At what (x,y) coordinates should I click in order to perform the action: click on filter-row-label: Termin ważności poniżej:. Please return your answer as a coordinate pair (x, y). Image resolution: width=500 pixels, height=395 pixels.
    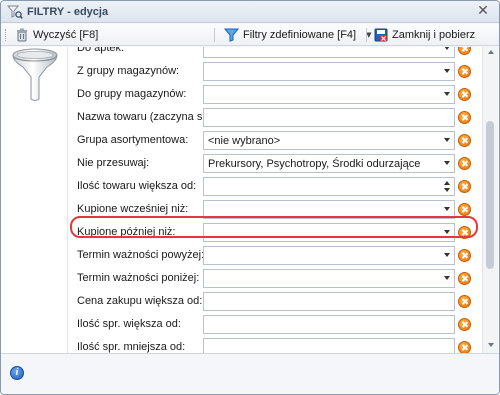
    Looking at the image, I should click on (138, 278).